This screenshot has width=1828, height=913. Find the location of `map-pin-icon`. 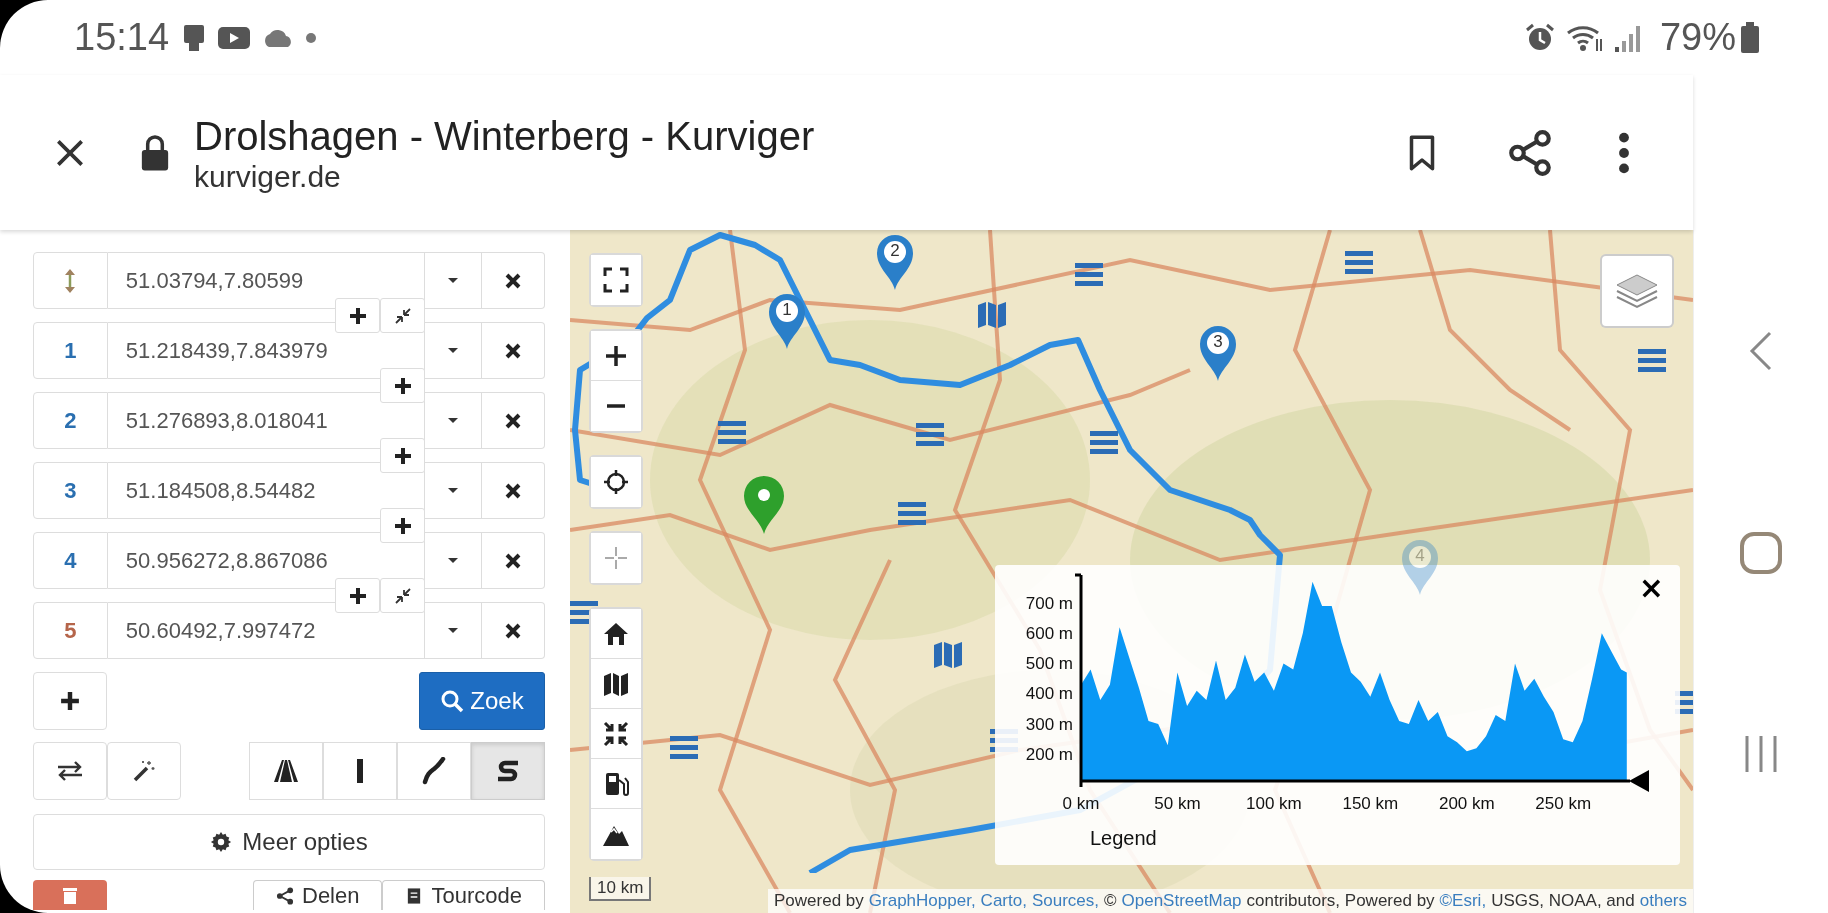

map-pin-icon is located at coordinates (764, 505).